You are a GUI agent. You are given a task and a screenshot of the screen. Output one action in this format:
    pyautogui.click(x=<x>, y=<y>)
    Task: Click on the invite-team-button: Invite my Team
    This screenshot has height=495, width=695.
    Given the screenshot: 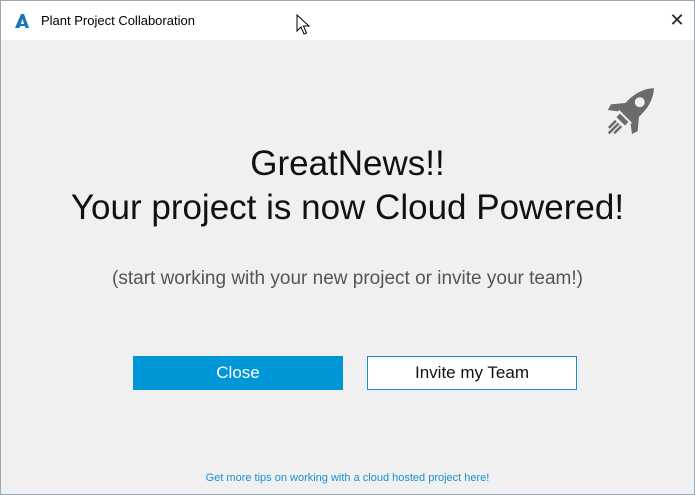 What is the action you would take?
    pyautogui.click(x=472, y=373)
    